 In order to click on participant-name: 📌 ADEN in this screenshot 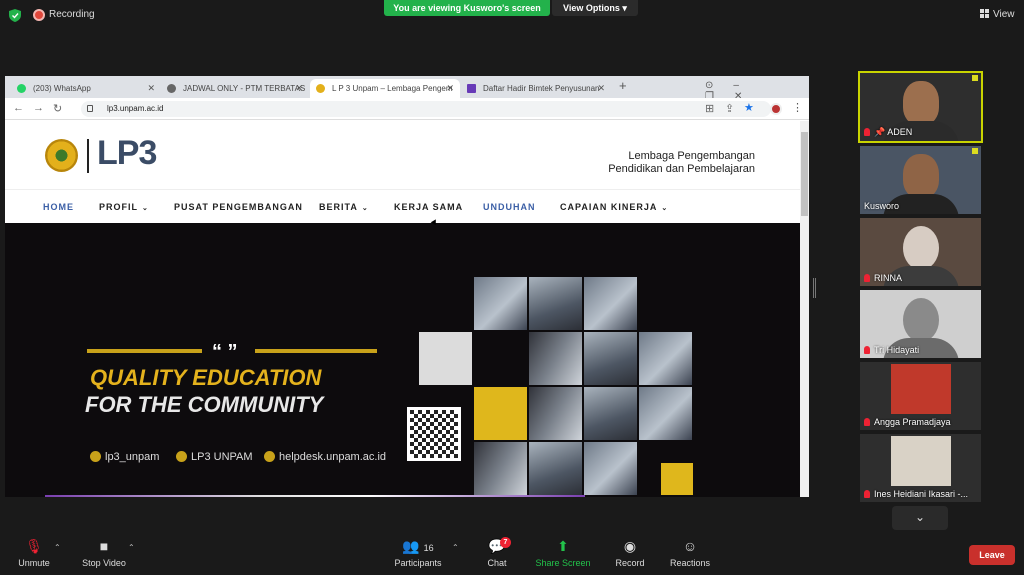, I will do `click(888, 132)`.